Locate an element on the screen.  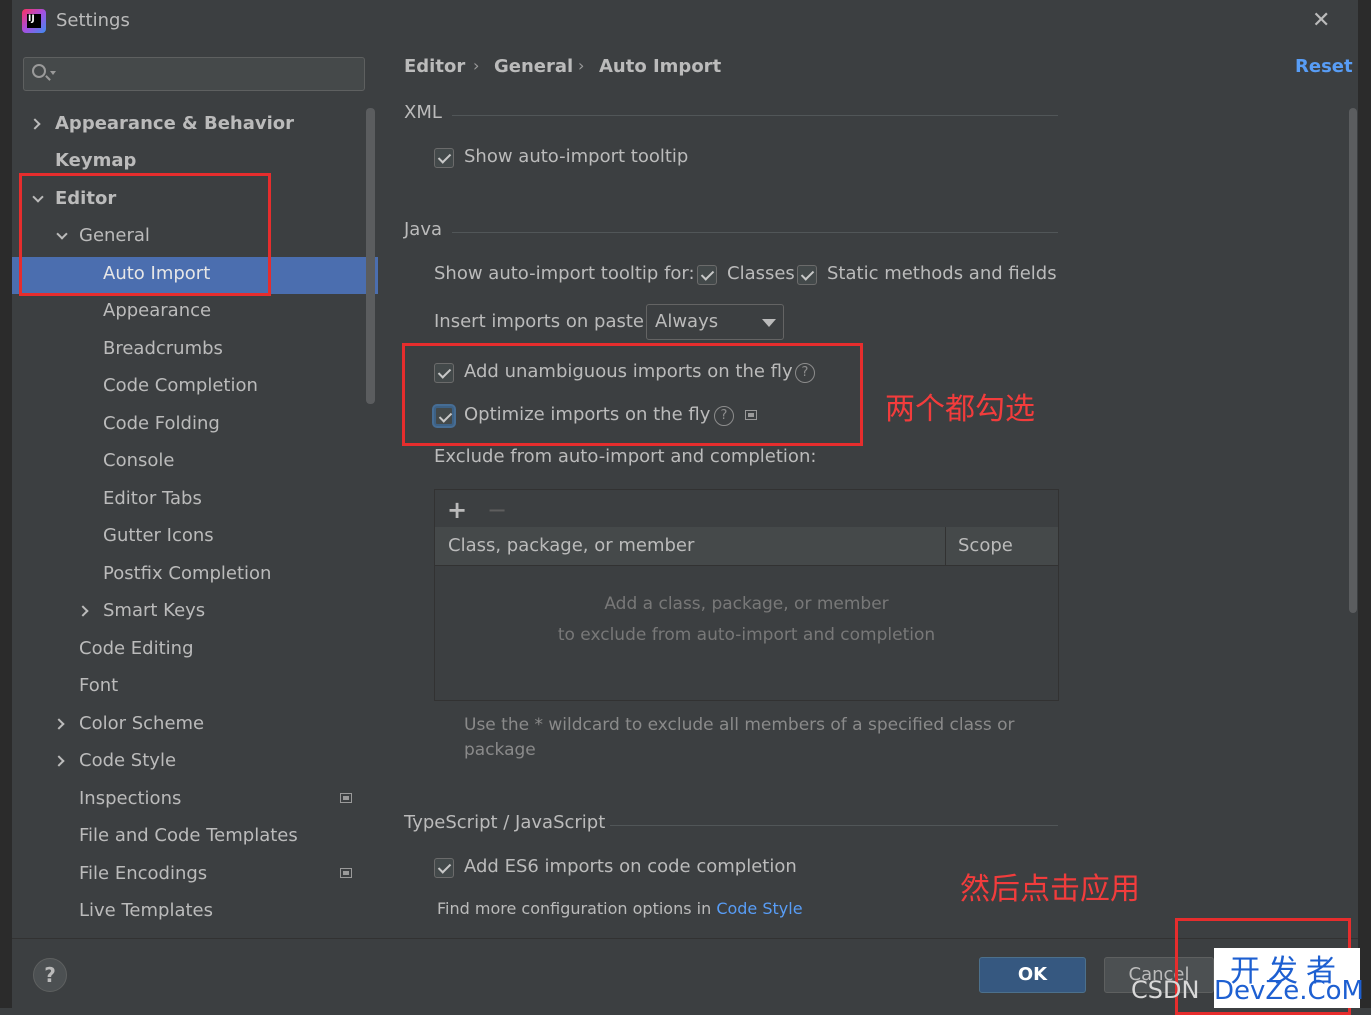
sidebar-item-gutter-icons: Gutter Icons is located at coordinates (158, 536).